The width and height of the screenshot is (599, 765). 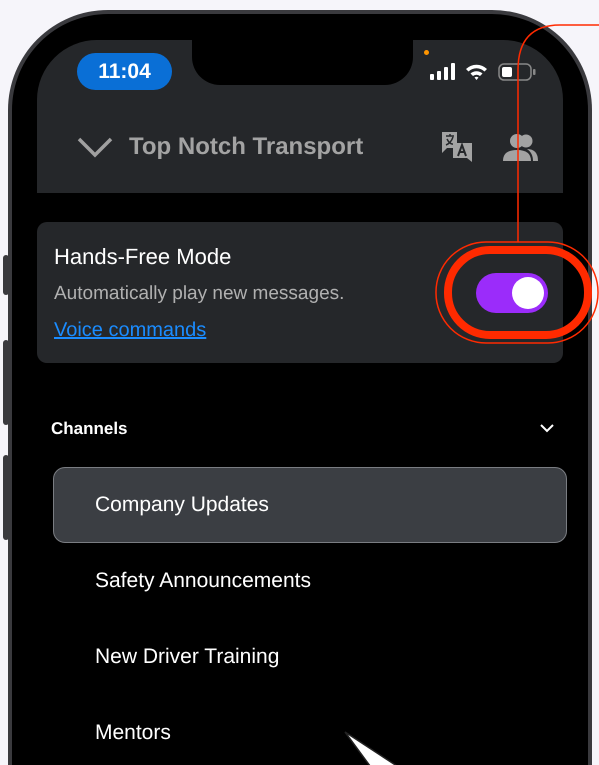 What do you see at coordinates (246, 147) in the screenshot?
I see `channel-title: Top Notch Transport` at bounding box center [246, 147].